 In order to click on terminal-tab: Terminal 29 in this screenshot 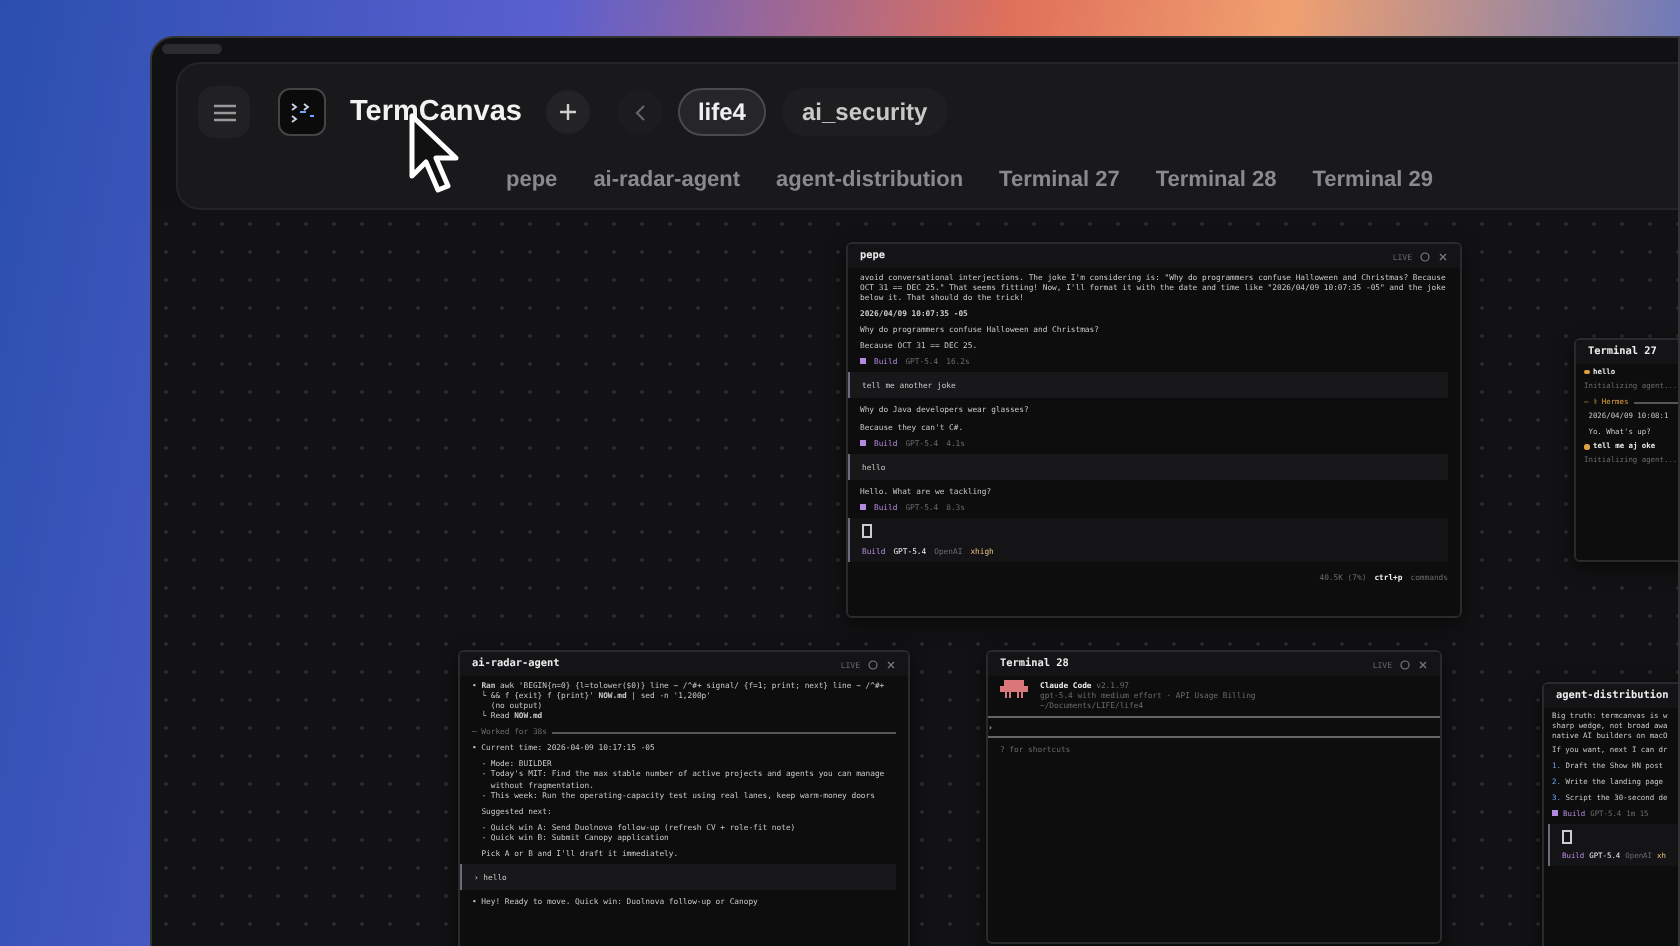, I will do `click(1373, 180)`.